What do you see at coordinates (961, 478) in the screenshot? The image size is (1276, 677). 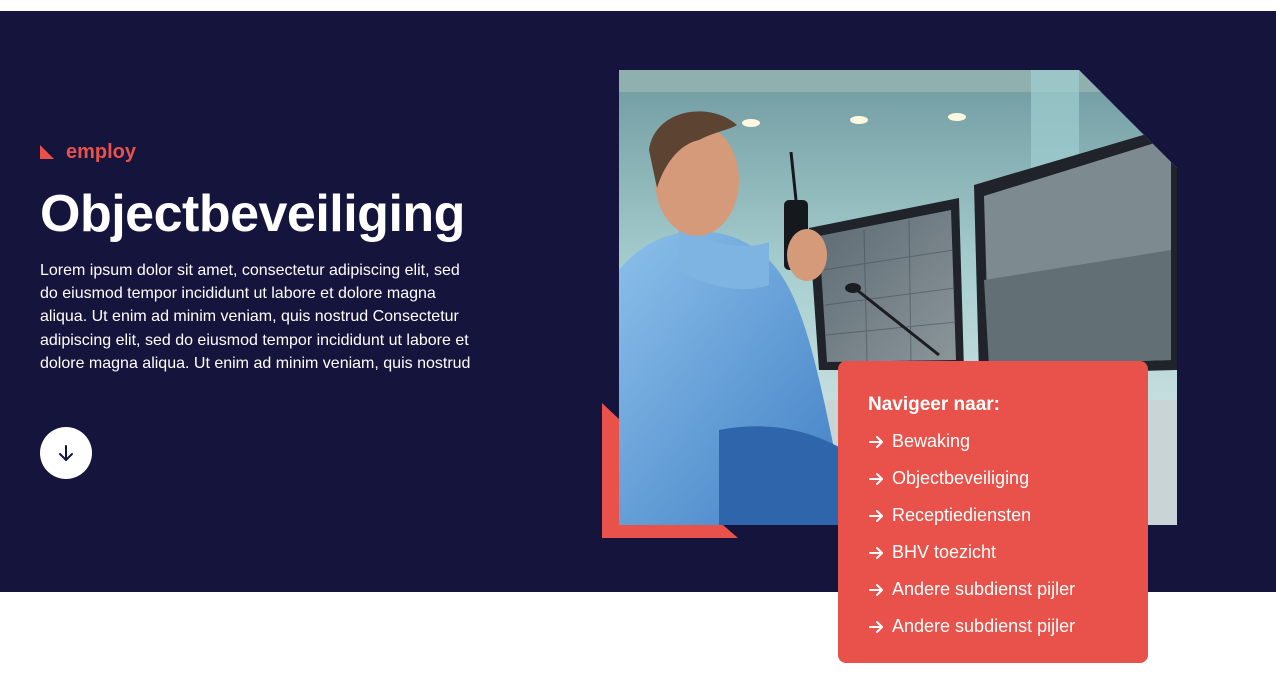 I see `nav-link-label: Objectbeveiliging` at bounding box center [961, 478].